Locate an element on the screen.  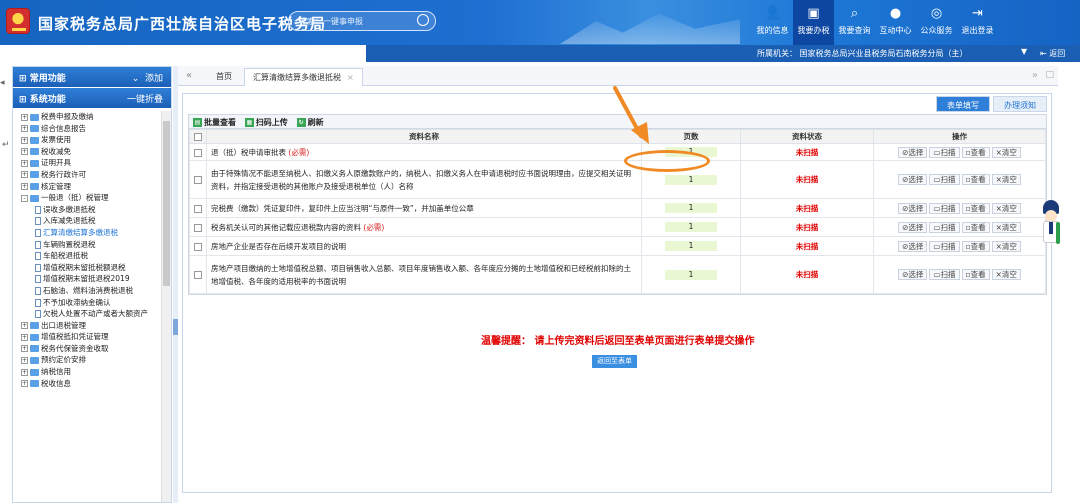
sidebar-item: 车辆购置税退税 is located at coordinates (87, 245).